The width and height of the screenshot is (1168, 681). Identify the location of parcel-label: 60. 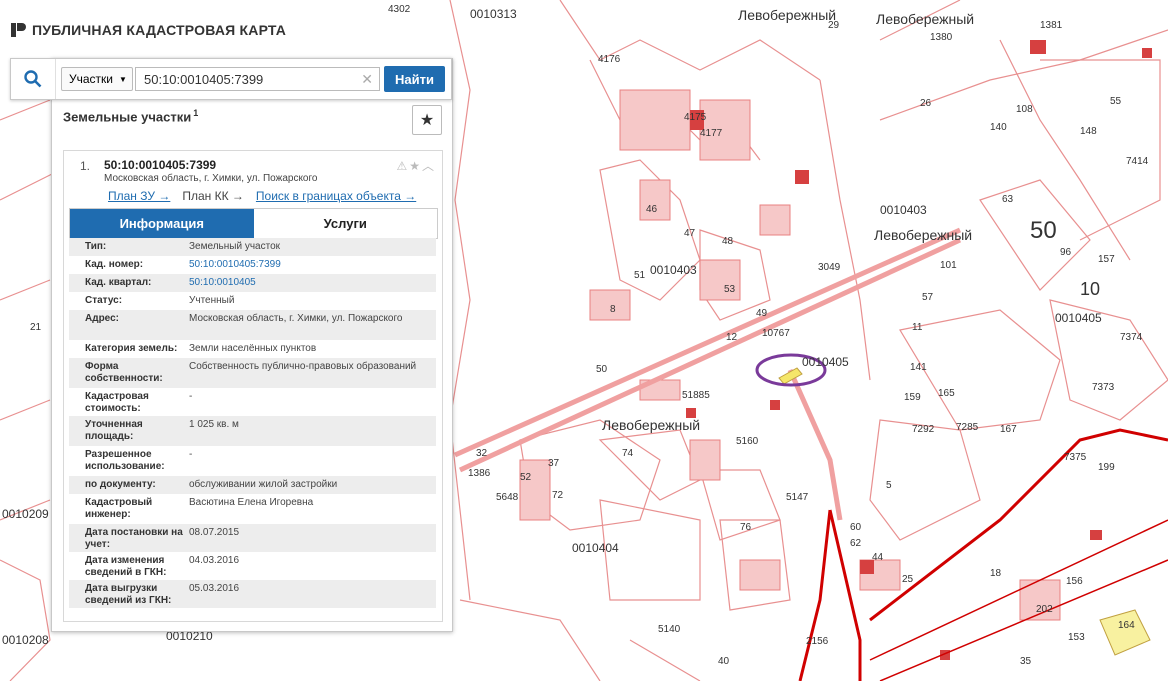
(856, 527).